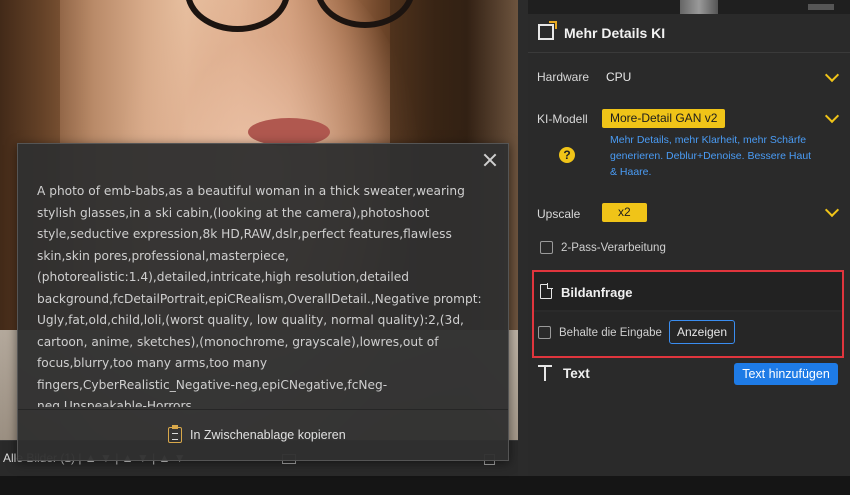 This screenshot has width=850, height=495. Describe the element at coordinates (597, 292) in the screenshot. I see `image-query-title: Bildanfrage` at that location.